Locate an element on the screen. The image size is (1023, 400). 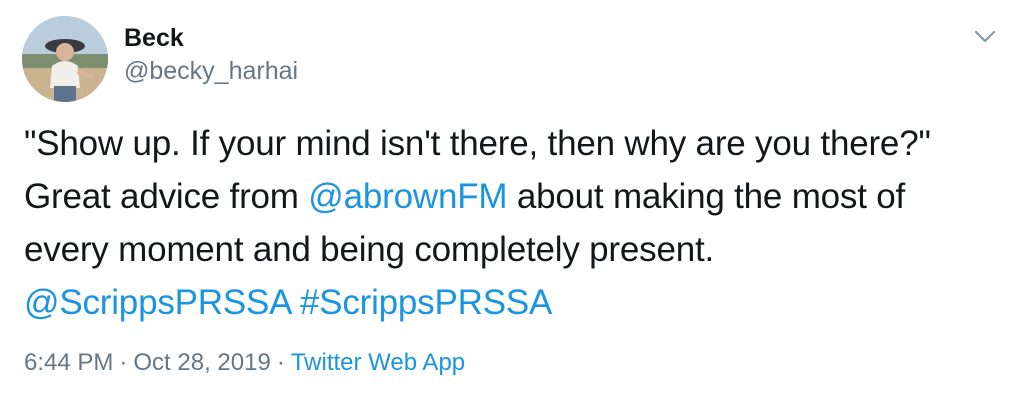
mention-link: @abrownFM is located at coordinates (407, 196).